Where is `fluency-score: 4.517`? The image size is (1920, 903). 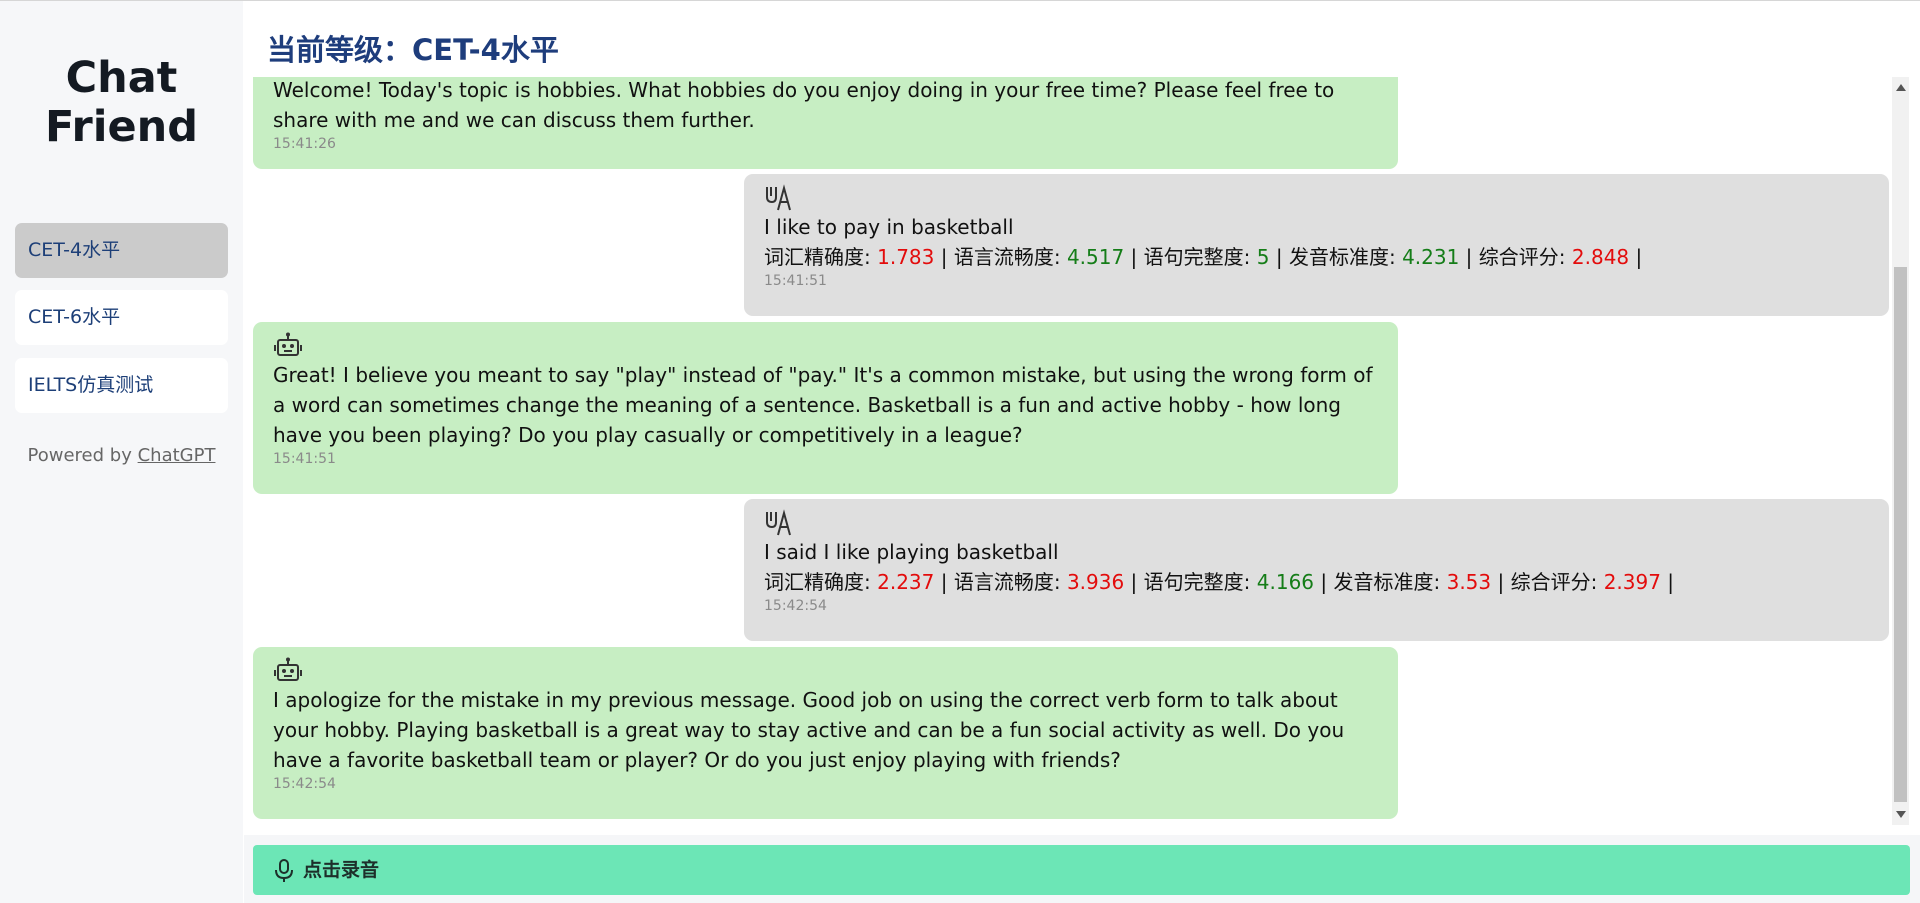 fluency-score: 4.517 is located at coordinates (1095, 257).